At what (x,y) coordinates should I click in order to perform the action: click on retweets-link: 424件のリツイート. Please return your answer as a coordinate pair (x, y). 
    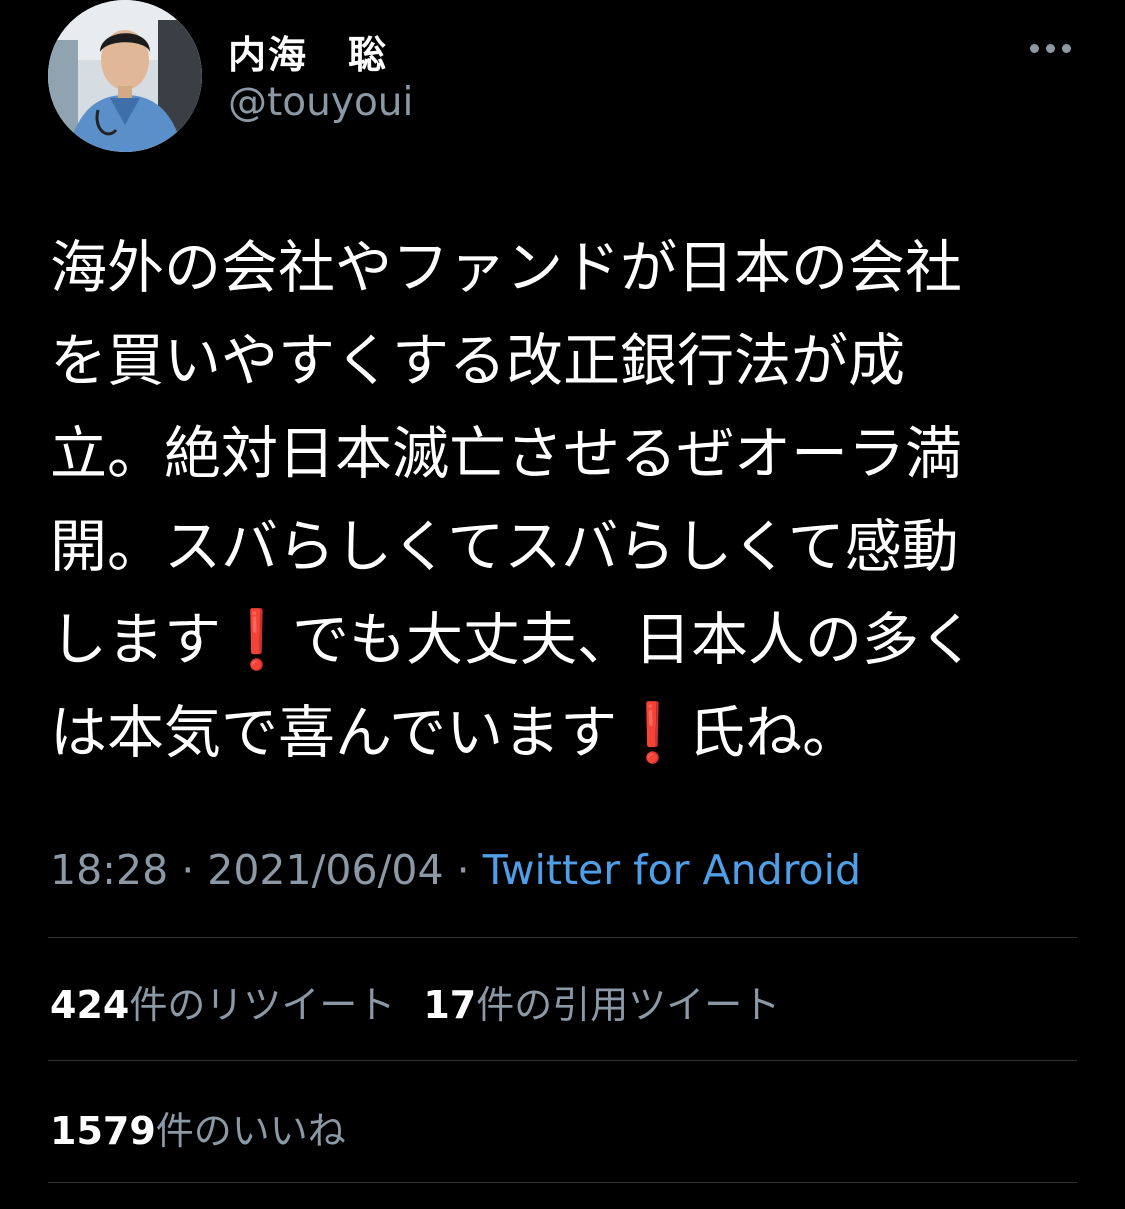
    Looking at the image, I should click on (222, 1005).